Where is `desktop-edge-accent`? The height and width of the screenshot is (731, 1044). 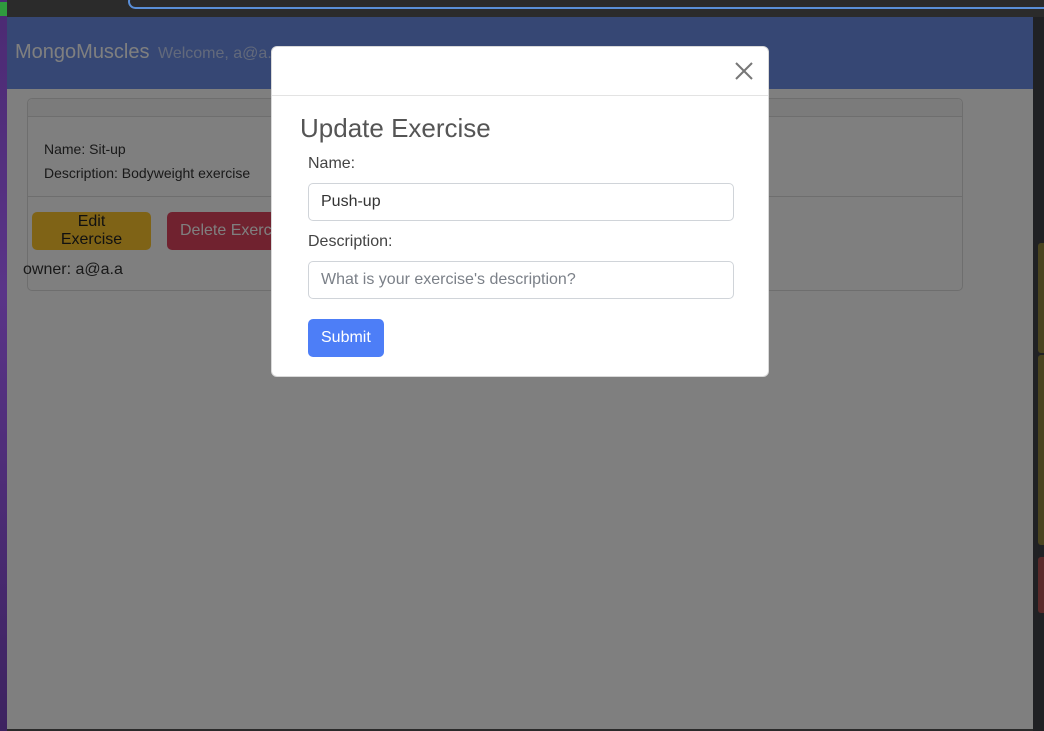
desktop-edge-accent is located at coordinates (3, 9).